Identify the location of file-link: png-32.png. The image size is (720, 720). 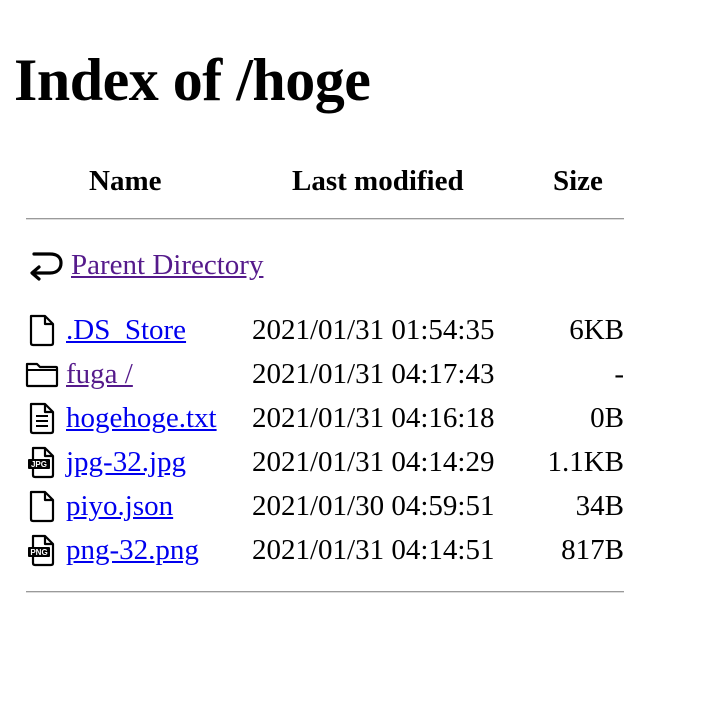
(132, 550).